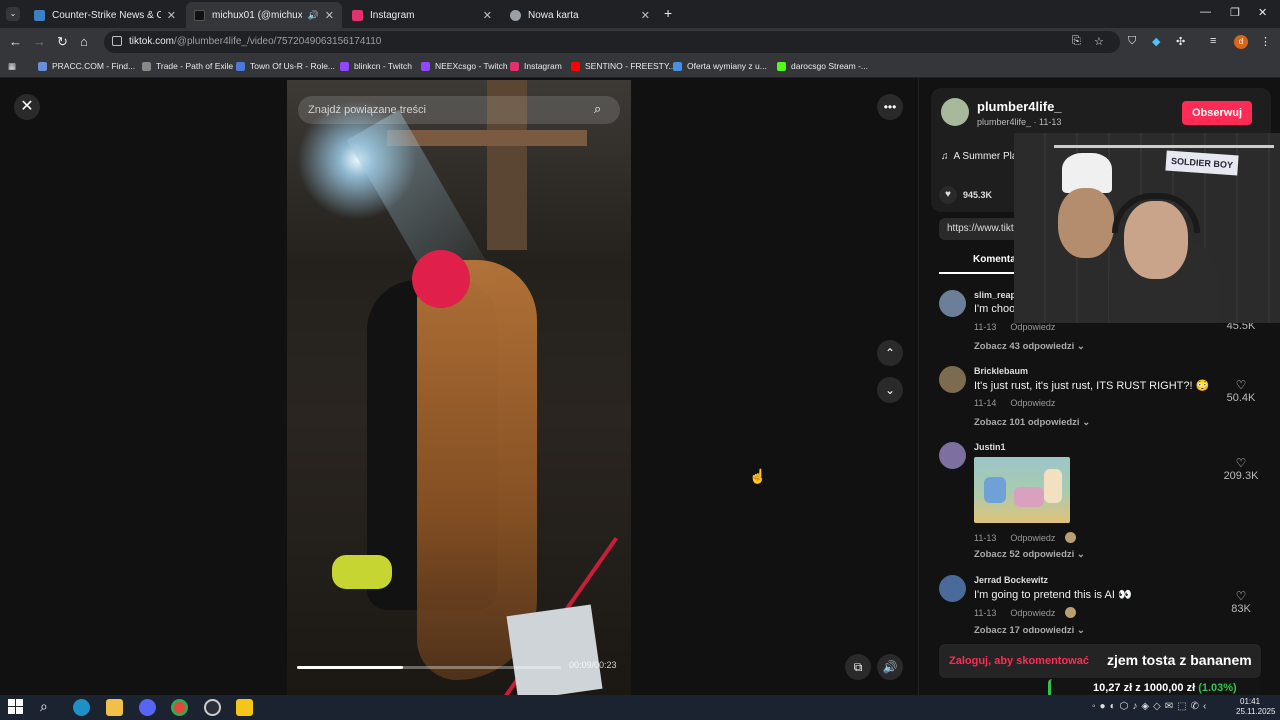  What do you see at coordinates (12, 66) in the screenshot?
I see `apps-grid-icon: ▦` at bounding box center [12, 66].